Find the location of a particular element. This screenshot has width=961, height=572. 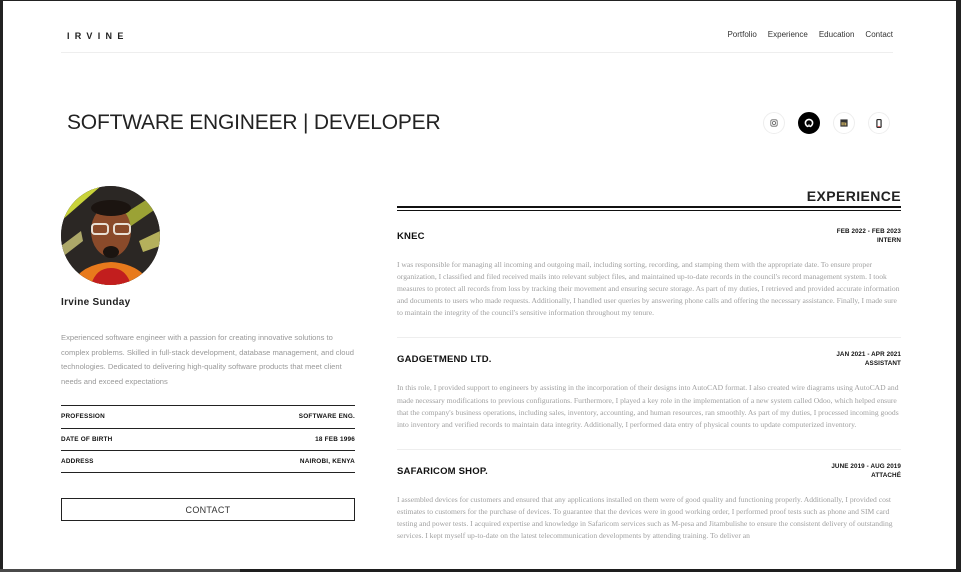

window-edge is located at coordinates (958, 286).